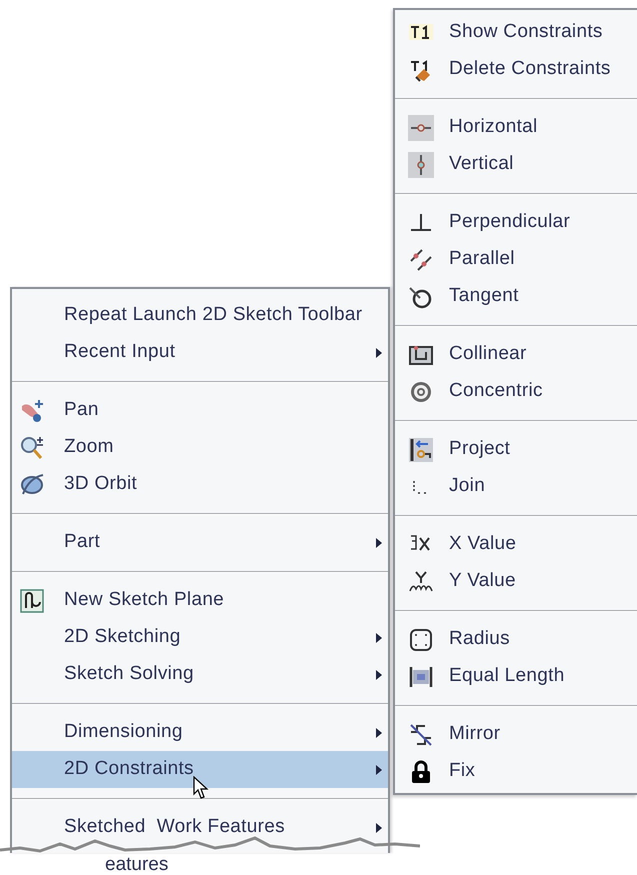 This screenshot has width=637, height=875. What do you see at coordinates (516, 449) in the screenshot?
I see `menu-item: Project` at bounding box center [516, 449].